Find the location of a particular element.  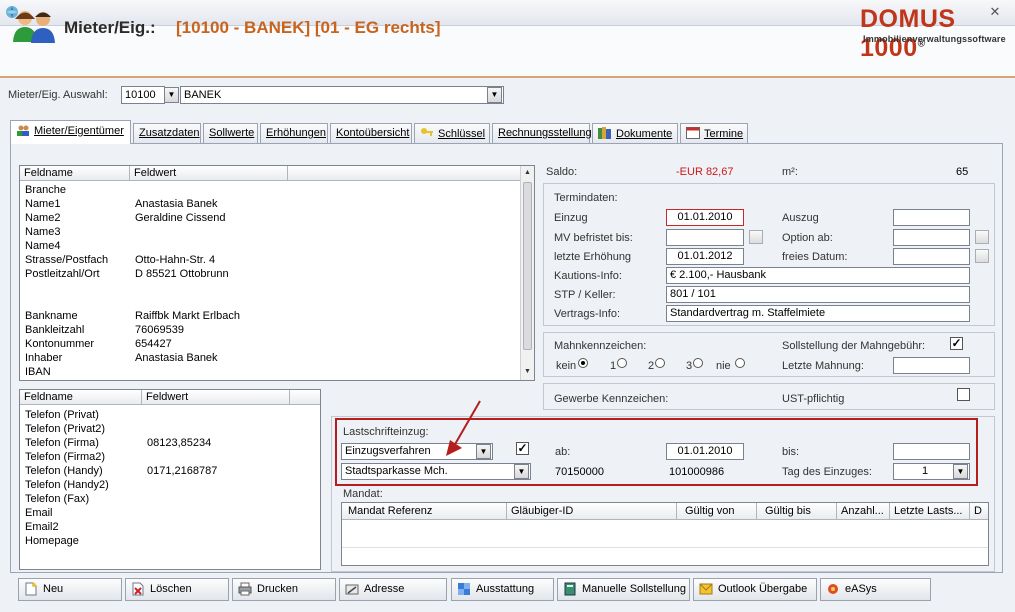

scroll-up-icon: ▲ is located at coordinates (527, 173).